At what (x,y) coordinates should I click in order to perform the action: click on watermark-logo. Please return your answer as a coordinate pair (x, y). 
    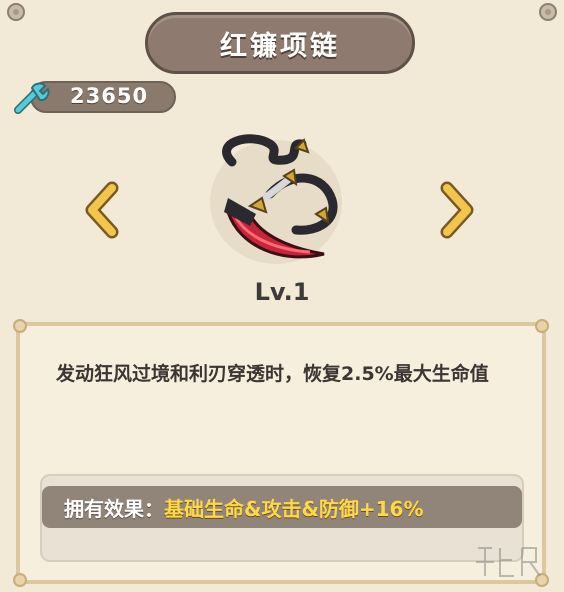
    Looking at the image, I should click on (508, 562).